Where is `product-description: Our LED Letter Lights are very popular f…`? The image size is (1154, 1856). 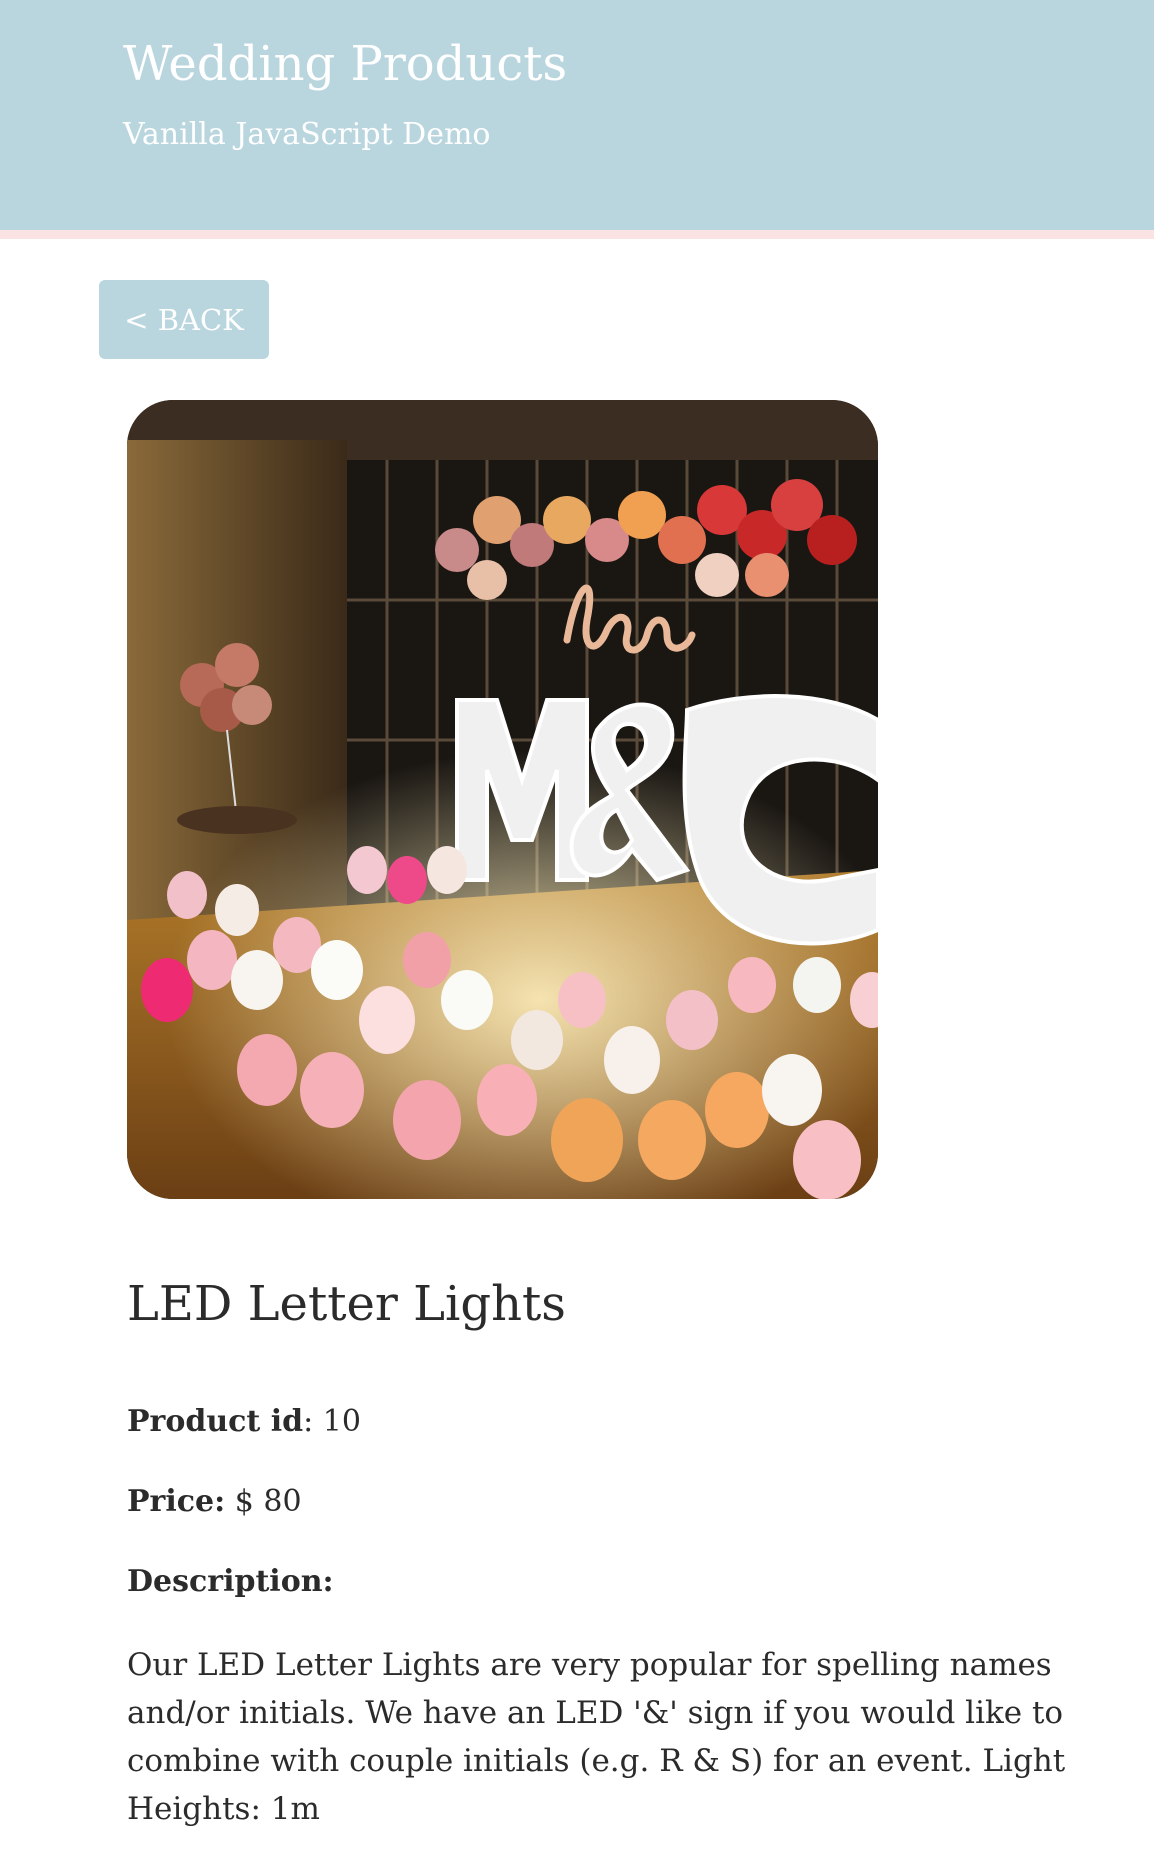
product-description: Our LED Letter Lights are very popular f… is located at coordinates (596, 1737).